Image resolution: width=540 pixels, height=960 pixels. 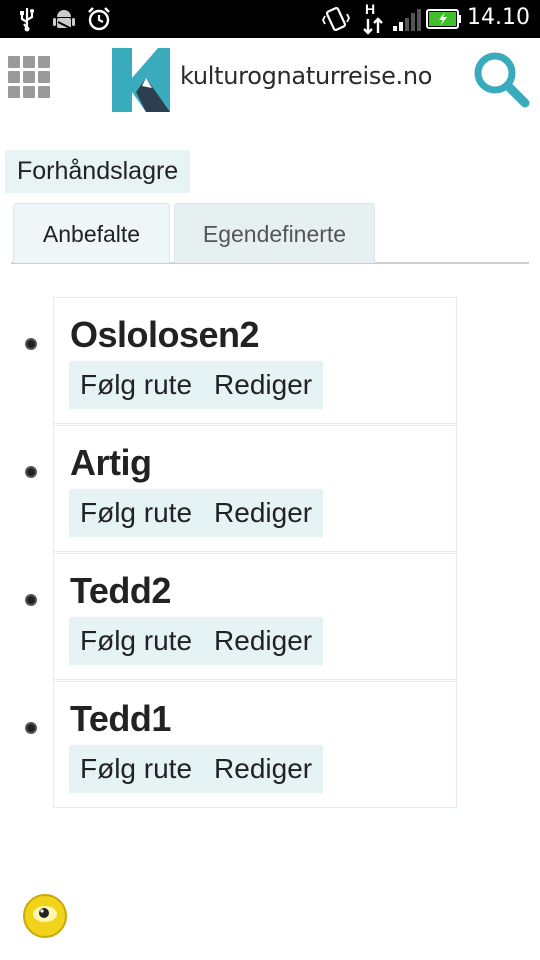 What do you see at coordinates (111, 462) in the screenshot?
I see `route-name: Artig` at bounding box center [111, 462].